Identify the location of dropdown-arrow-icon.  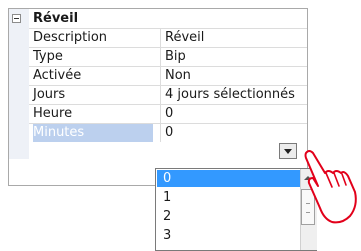
(288, 151).